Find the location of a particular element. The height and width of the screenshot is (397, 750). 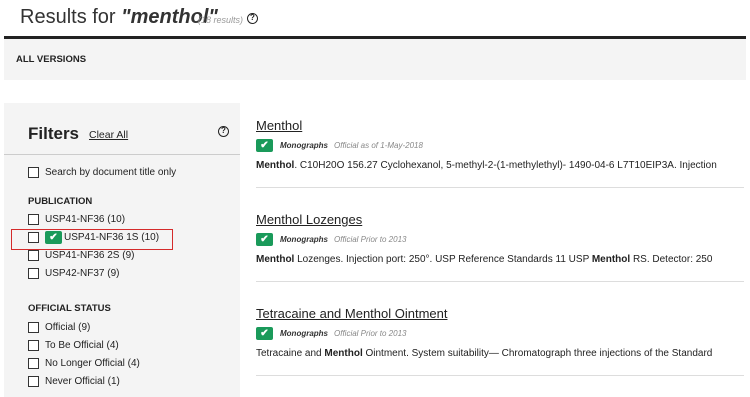

status-label: No Longer Official (4) is located at coordinates (92, 363).